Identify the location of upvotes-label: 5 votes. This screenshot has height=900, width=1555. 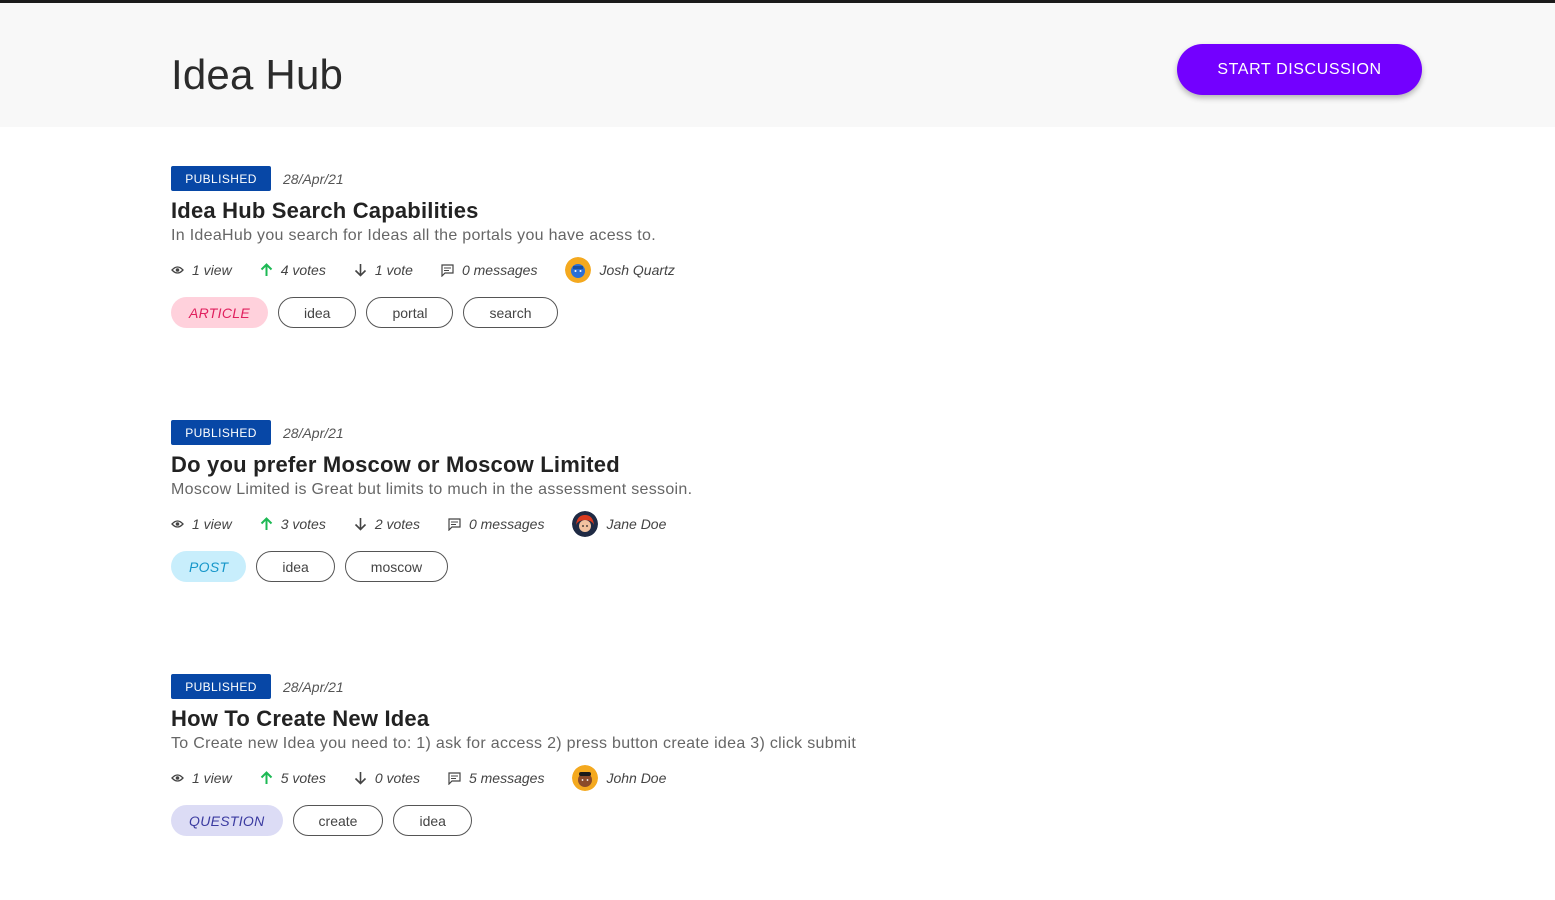
(303, 778).